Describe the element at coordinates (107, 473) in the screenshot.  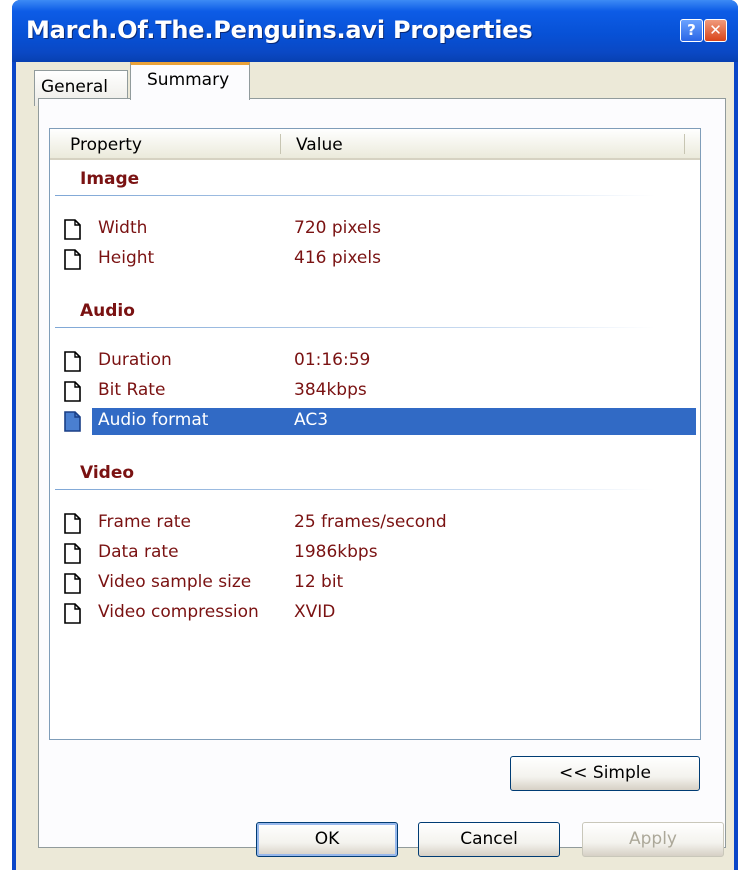
I see `group-title-video: Video` at that location.